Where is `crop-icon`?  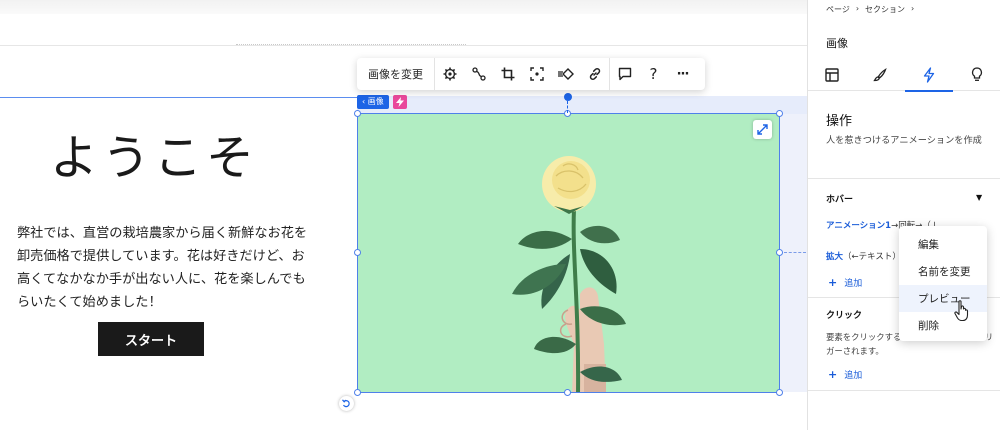
crop-icon is located at coordinates (507, 74).